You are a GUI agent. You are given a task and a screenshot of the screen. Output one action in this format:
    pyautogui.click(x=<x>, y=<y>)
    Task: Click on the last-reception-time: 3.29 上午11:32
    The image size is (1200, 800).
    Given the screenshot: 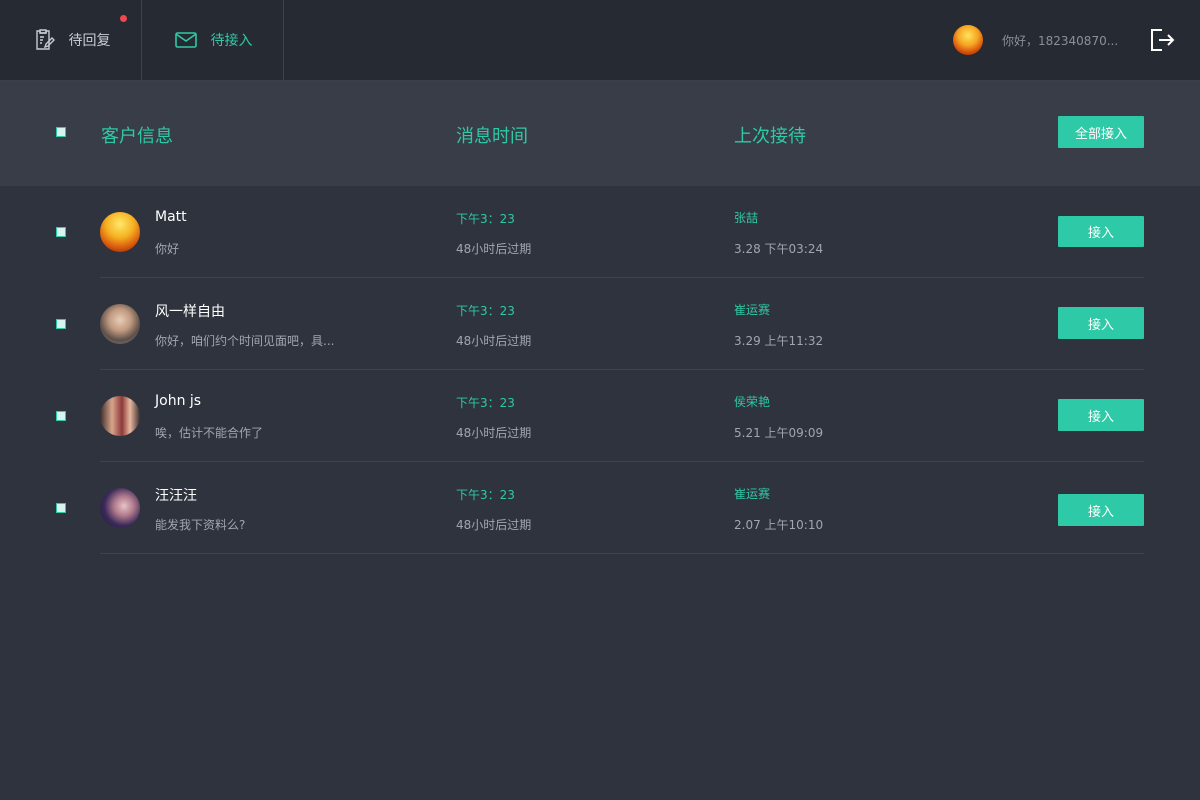 What is the action you would take?
    pyautogui.click(x=779, y=341)
    